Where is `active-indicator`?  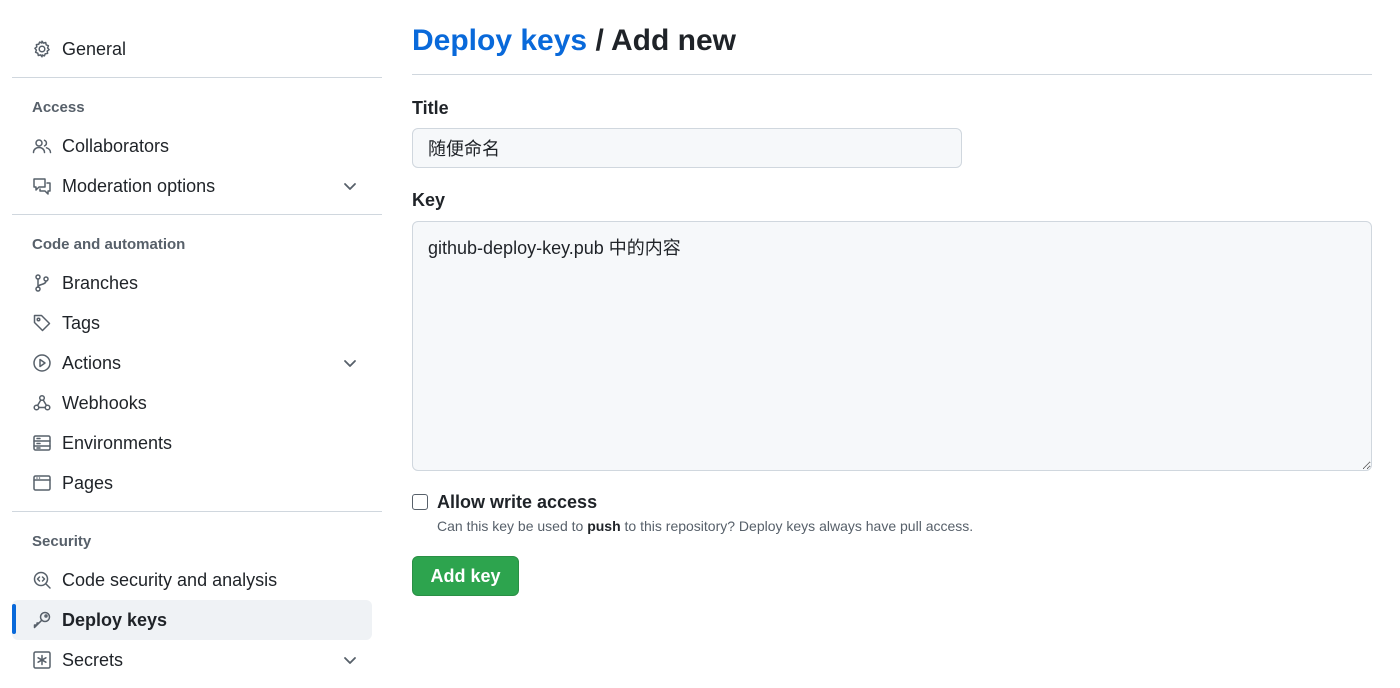
active-indicator is located at coordinates (14, 619).